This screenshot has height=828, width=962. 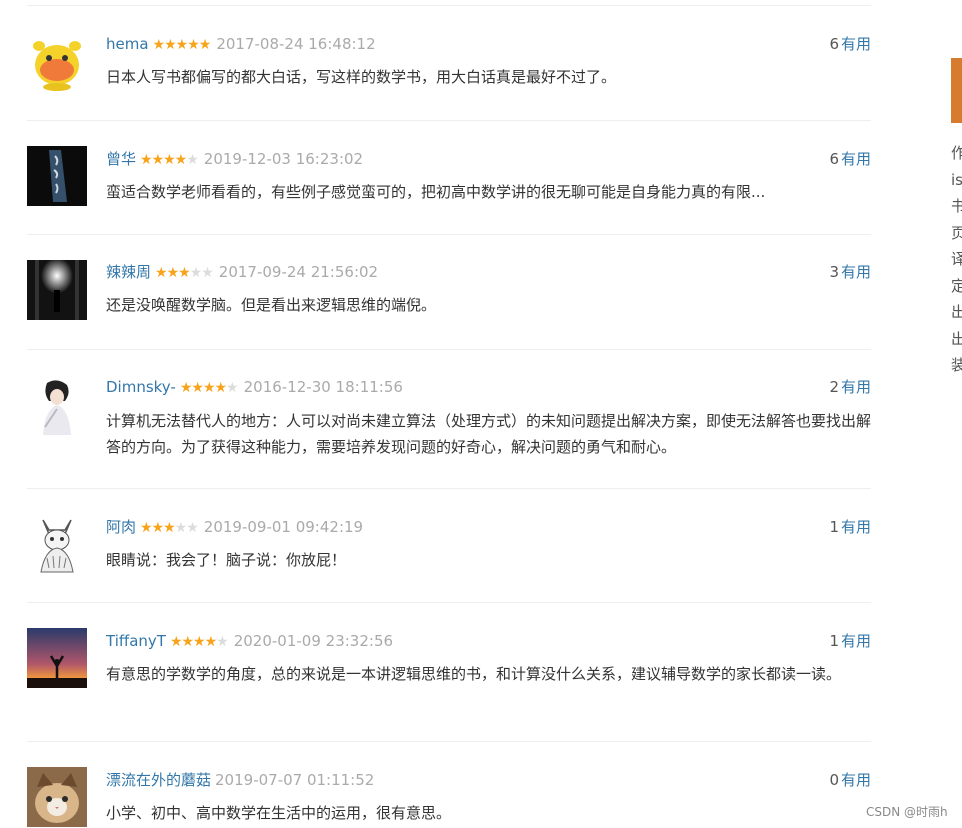 I want to click on comment-meta: 漂流在外的蘑菇 2019-07-07 01:11:52 0 有用, so click(x=488, y=780).